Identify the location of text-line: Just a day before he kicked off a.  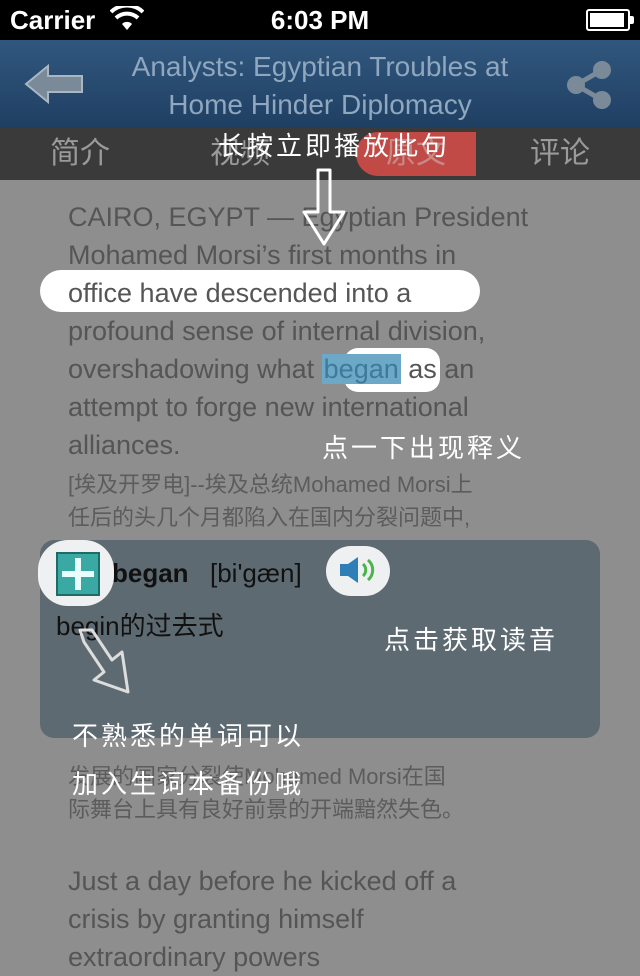
(262, 881).